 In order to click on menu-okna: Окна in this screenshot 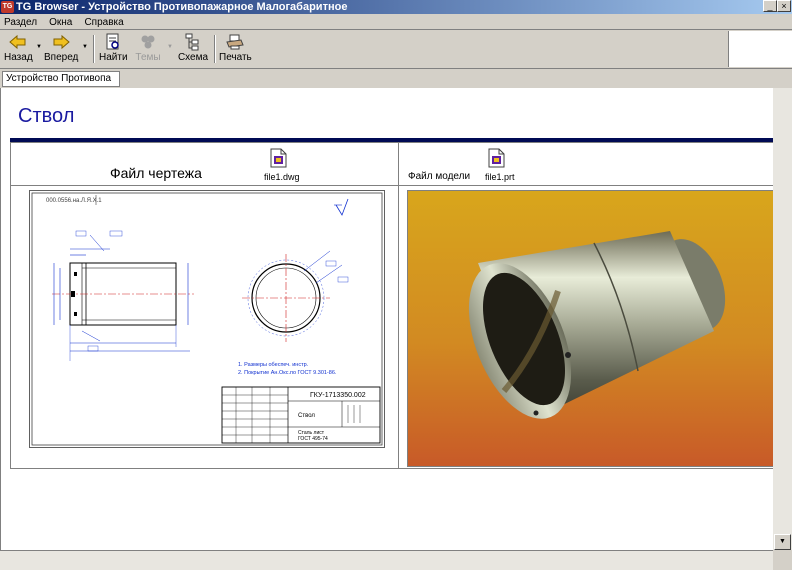, I will do `click(61, 23)`.